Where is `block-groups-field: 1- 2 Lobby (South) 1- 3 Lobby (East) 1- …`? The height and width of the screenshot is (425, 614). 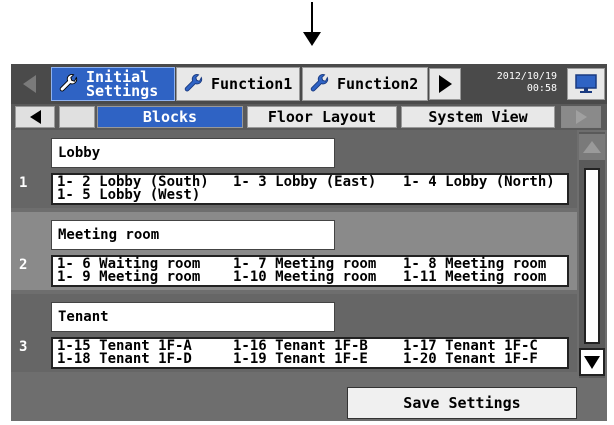 block-groups-field: 1- 2 Lobby (South) 1- 3 Lobby (East) 1- … is located at coordinates (310, 189).